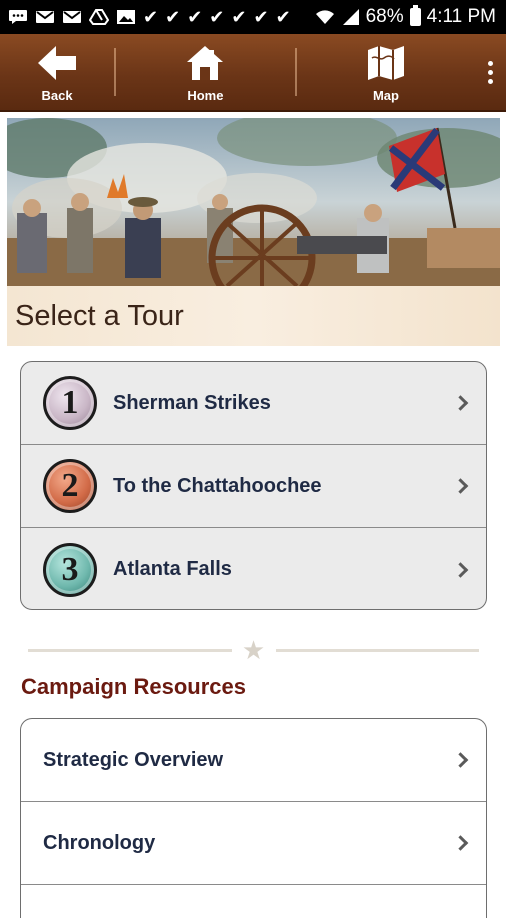 This screenshot has height=918, width=506. I want to click on tour-item: 1 Sherman Strikes, so click(253, 403).